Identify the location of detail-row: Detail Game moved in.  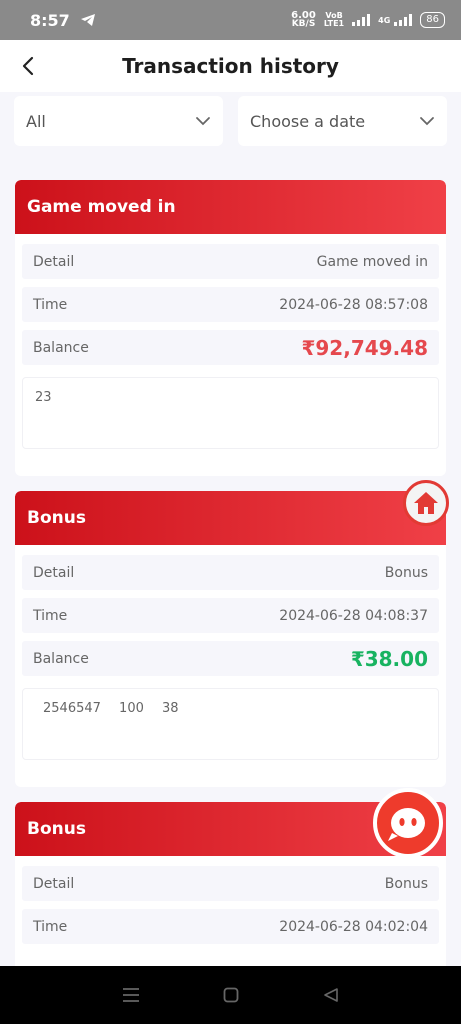
(230, 261).